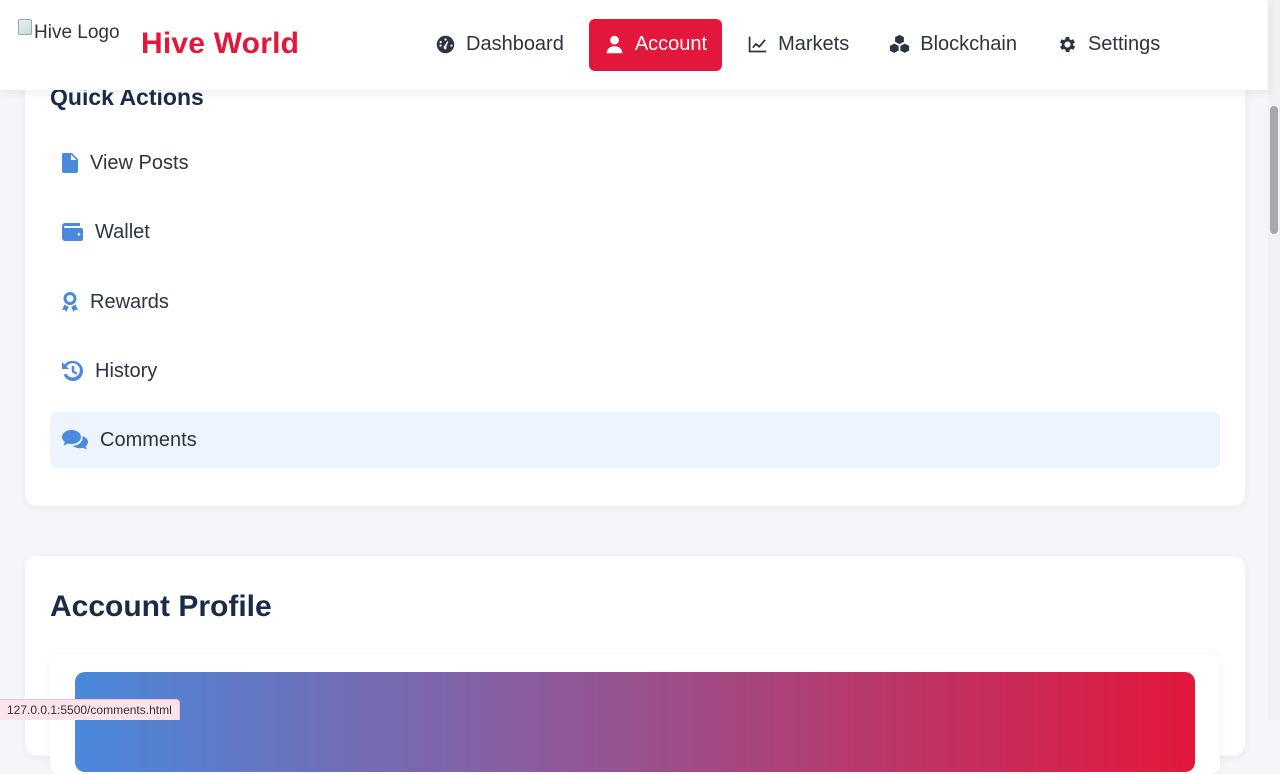 This screenshot has width=1280, height=774. Describe the element at coordinates (515, 44) in the screenshot. I see `nav-label: Dashboard` at that location.